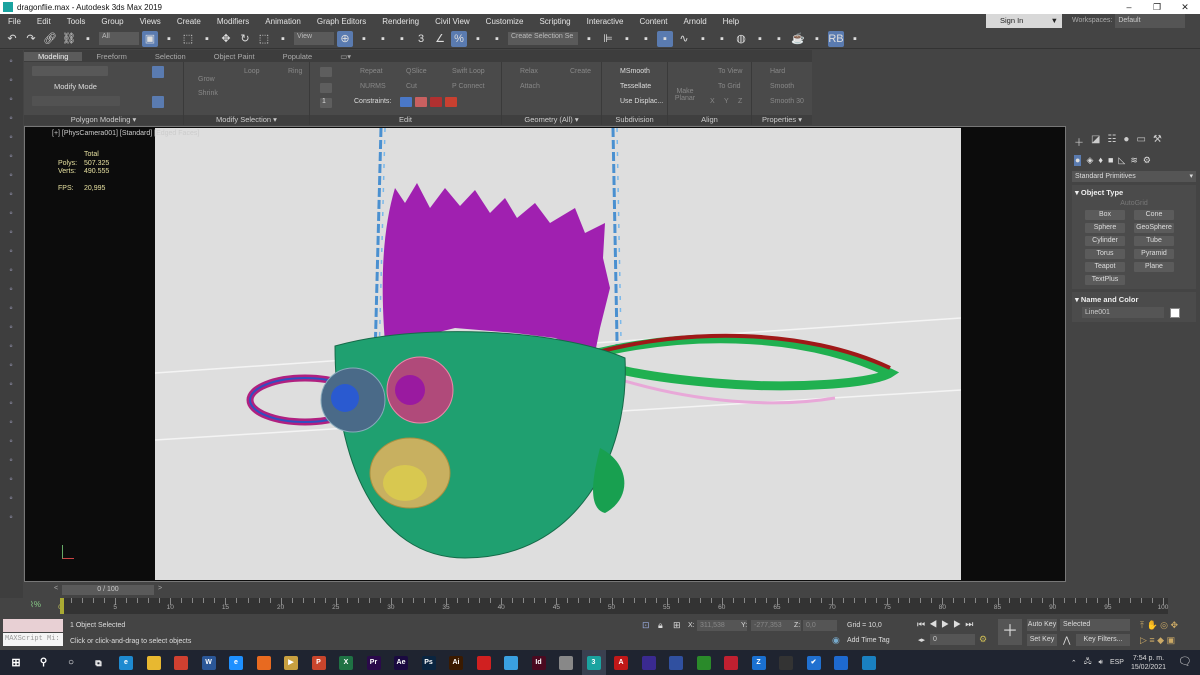 Image resolution: width=1200 pixels, height=675 pixels. I want to click on loop-button: Loop, so click(252, 71).